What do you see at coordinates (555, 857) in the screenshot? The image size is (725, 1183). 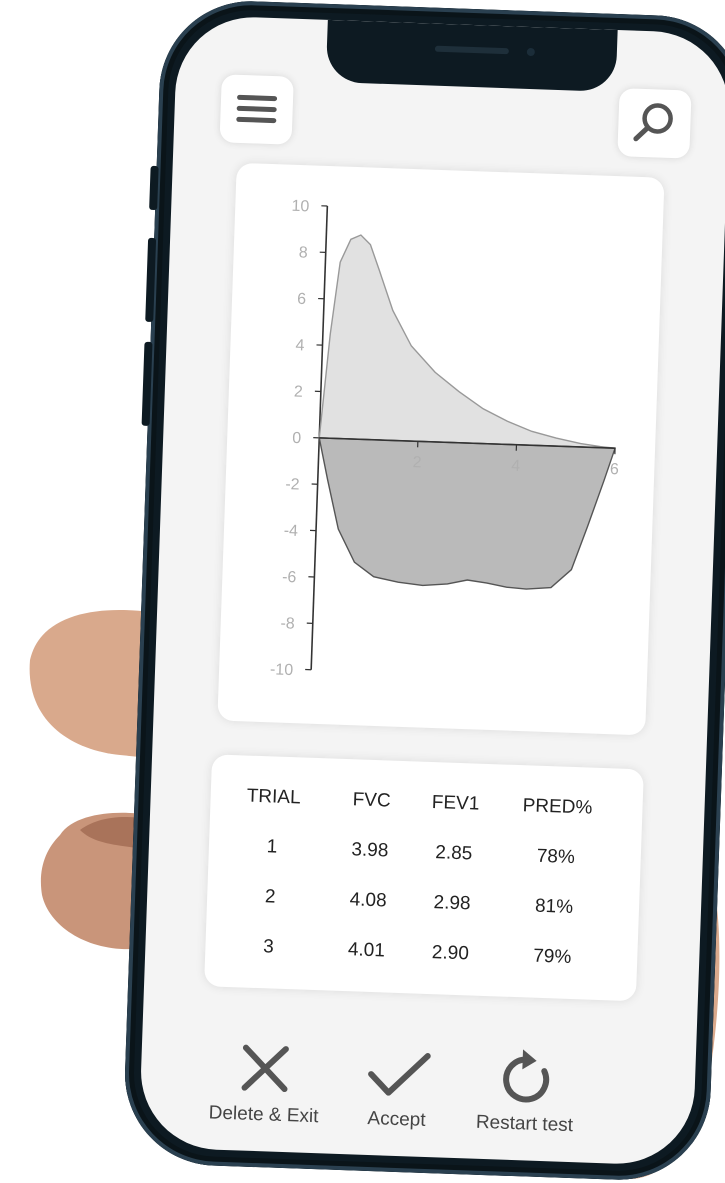 I see `cell-pred: 78%` at bounding box center [555, 857].